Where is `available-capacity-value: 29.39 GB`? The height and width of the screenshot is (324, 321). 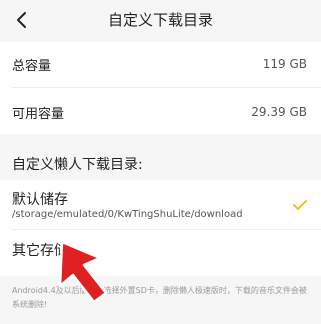 available-capacity-value: 29.39 GB is located at coordinates (279, 112).